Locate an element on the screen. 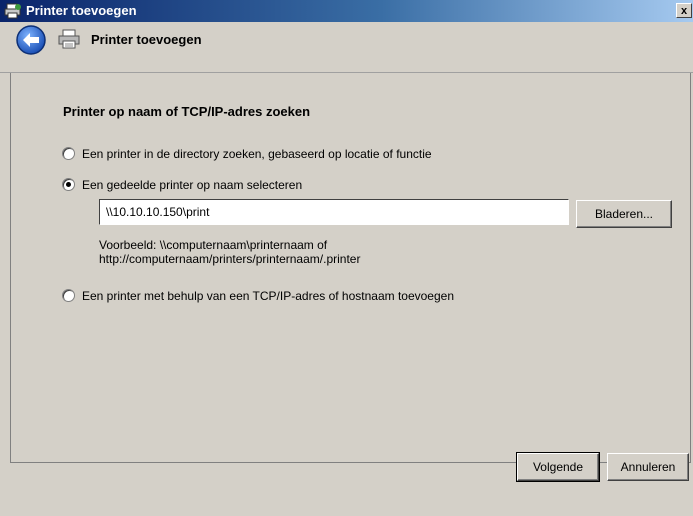  close-button: x is located at coordinates (684, 10).